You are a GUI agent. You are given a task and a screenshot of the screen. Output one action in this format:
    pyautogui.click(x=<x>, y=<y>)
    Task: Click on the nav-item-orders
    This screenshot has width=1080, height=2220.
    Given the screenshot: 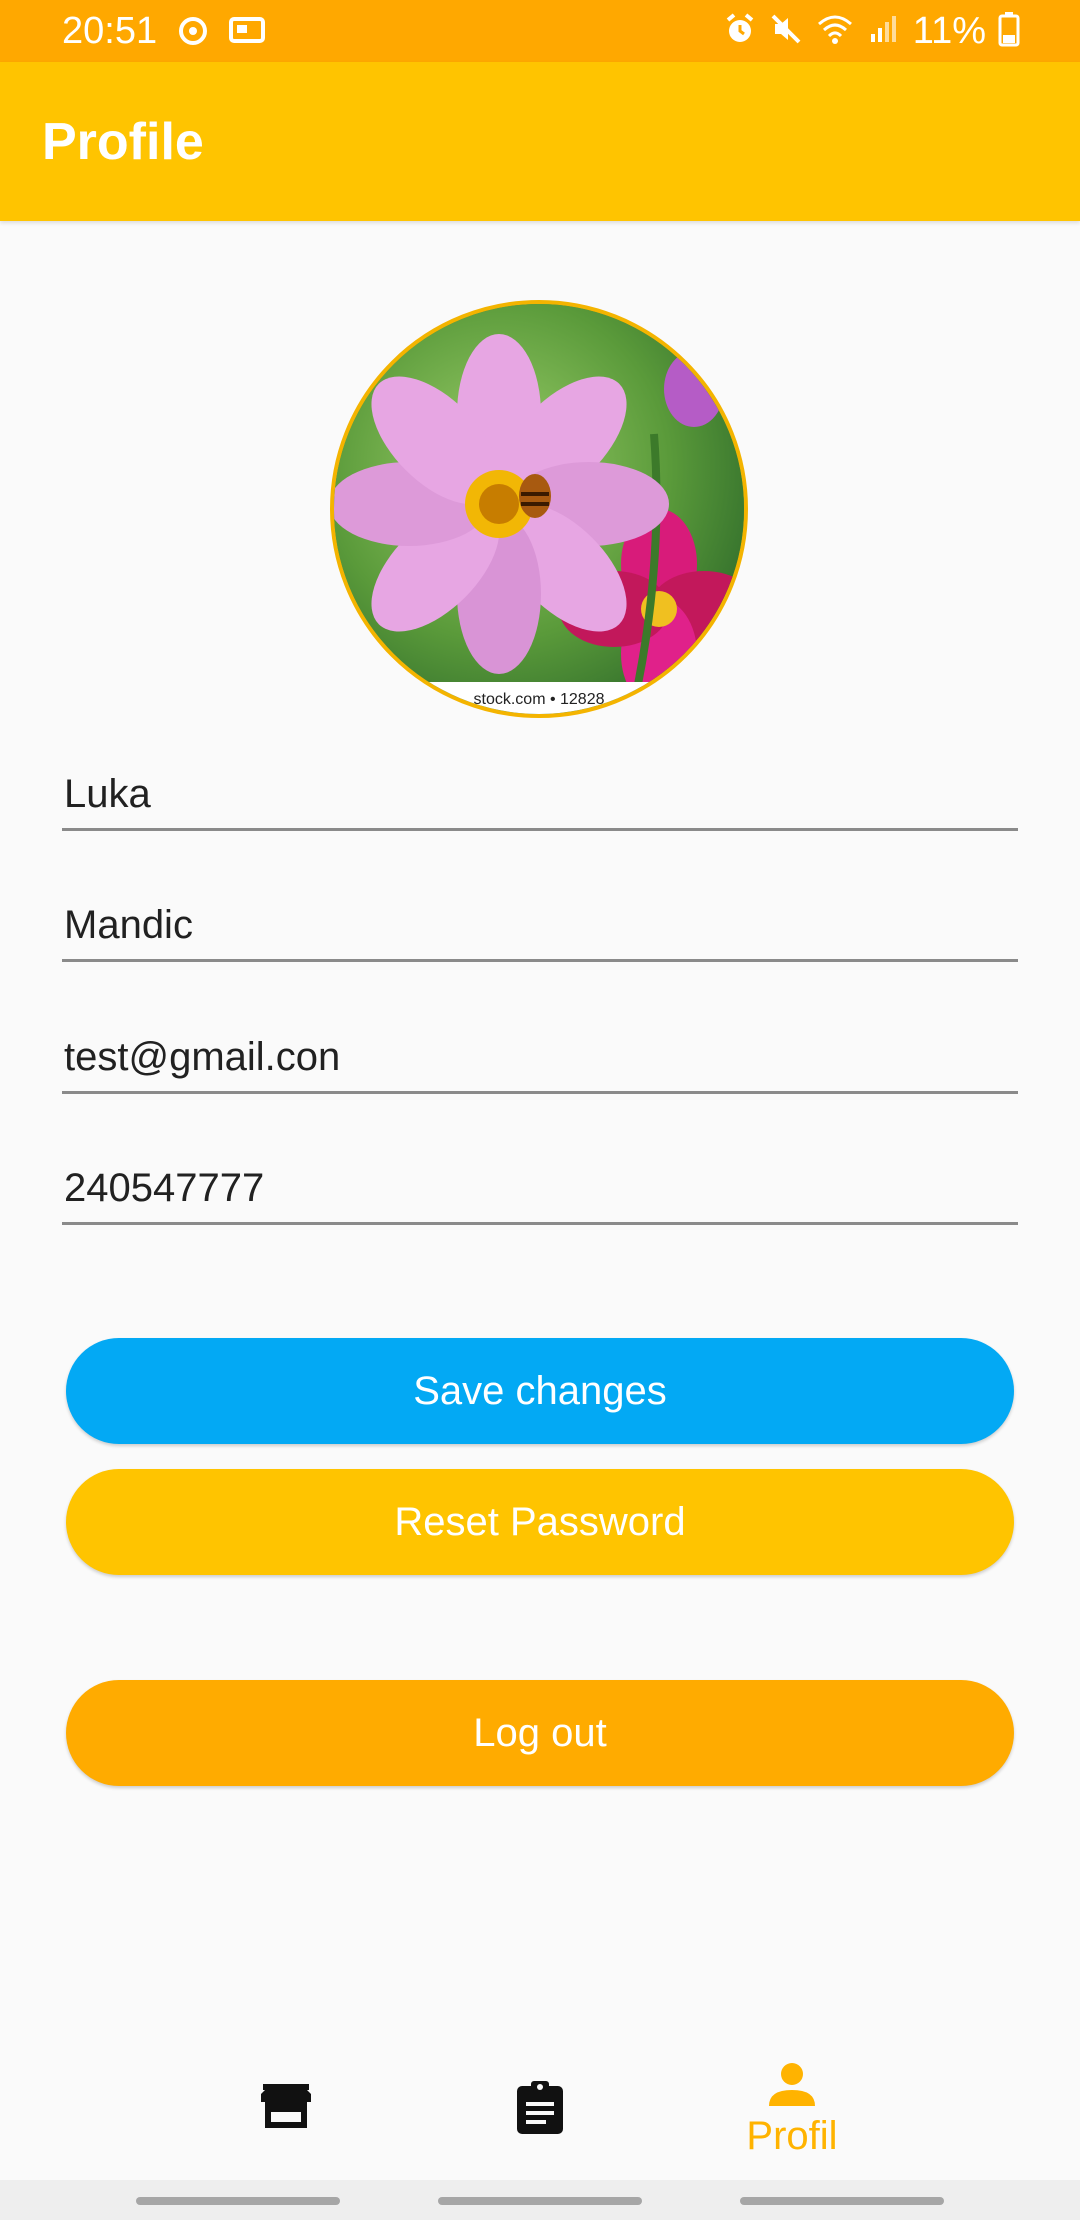 What is the action you would take?
    pyautogui.click(x=540, y=2110)
    